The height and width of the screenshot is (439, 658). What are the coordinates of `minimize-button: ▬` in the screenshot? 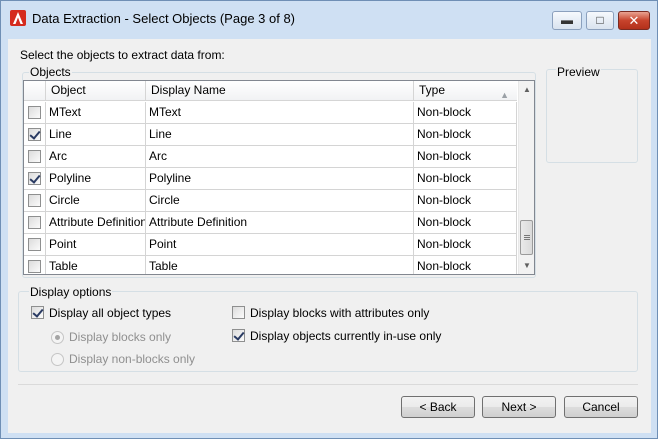 It's located at (567, 20).